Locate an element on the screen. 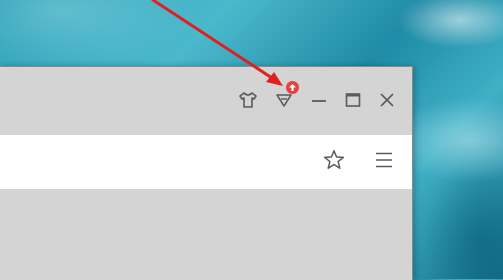 The width and height of the screenshot is (503, 280). hamburger-menu-icon is located at coordinates (384, 162).